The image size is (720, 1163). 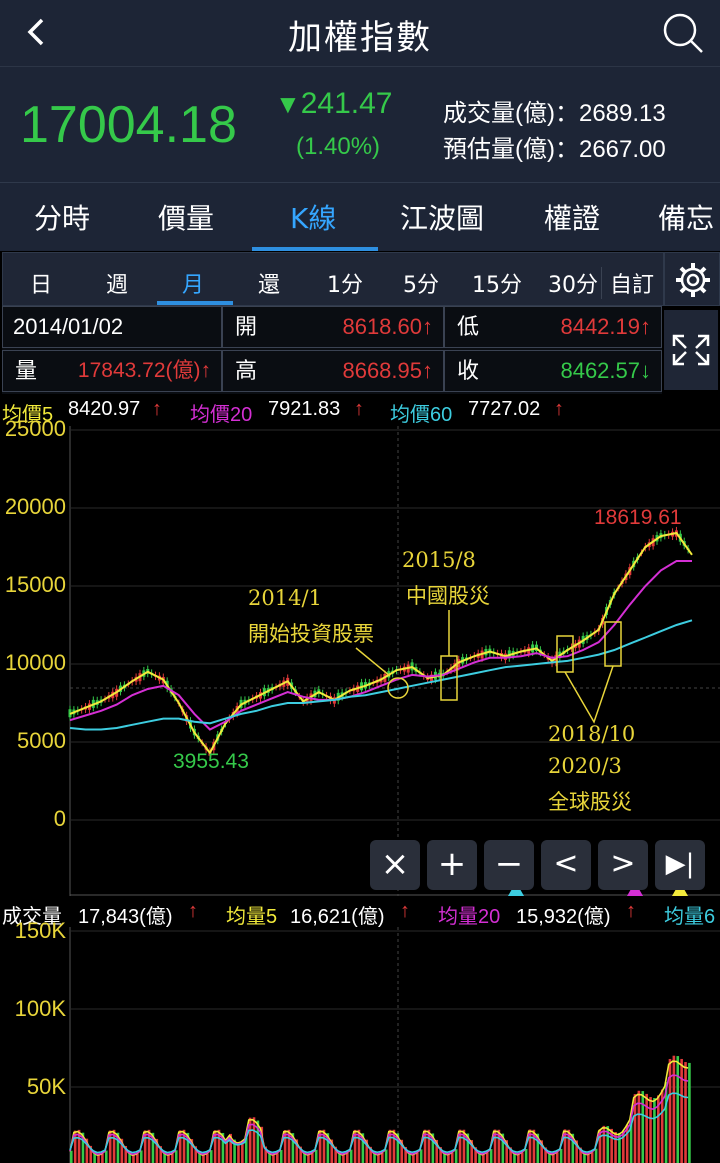 I want to click on active-tab-indicator, so click(x=315, y=249).